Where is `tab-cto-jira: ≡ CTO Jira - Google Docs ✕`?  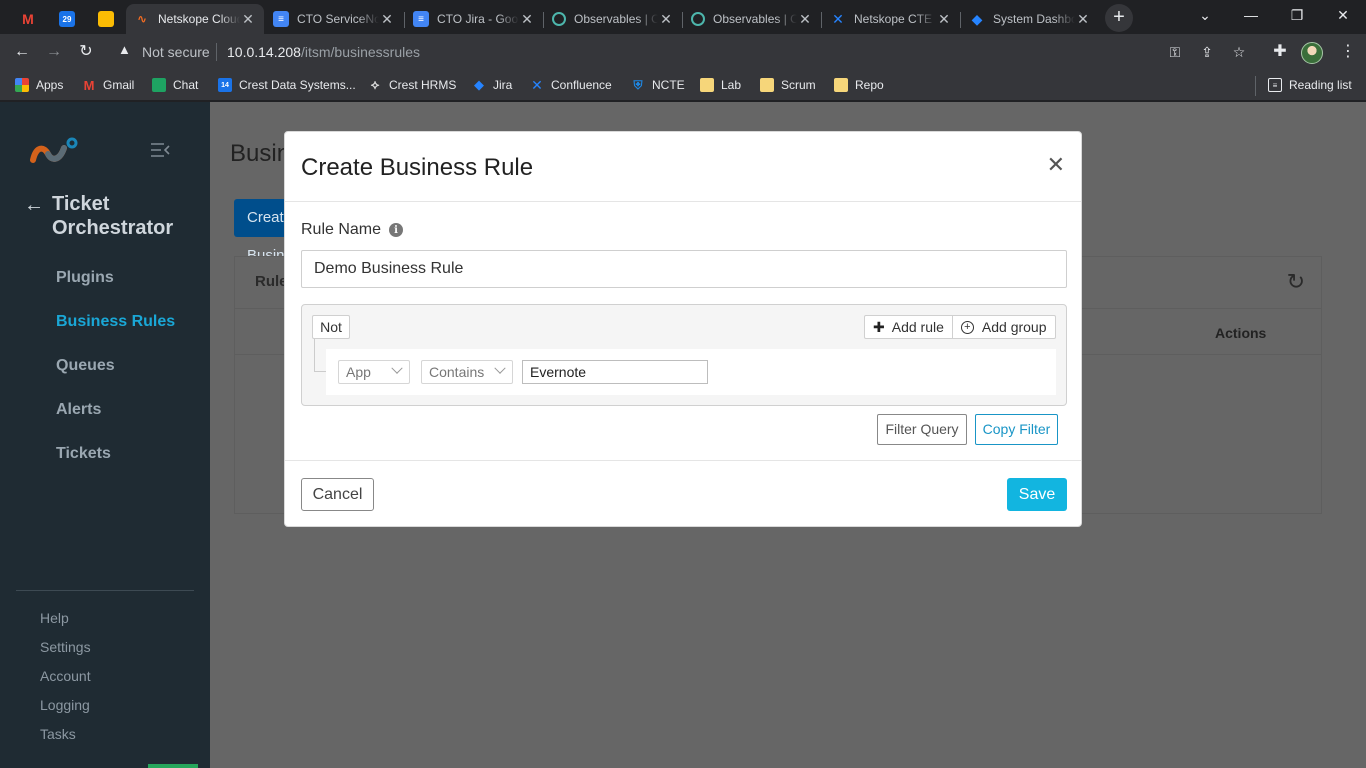 tab-cto-jira: ≡ CTO Jira - Google Docs ✕ is located at coordinates (474, 19).